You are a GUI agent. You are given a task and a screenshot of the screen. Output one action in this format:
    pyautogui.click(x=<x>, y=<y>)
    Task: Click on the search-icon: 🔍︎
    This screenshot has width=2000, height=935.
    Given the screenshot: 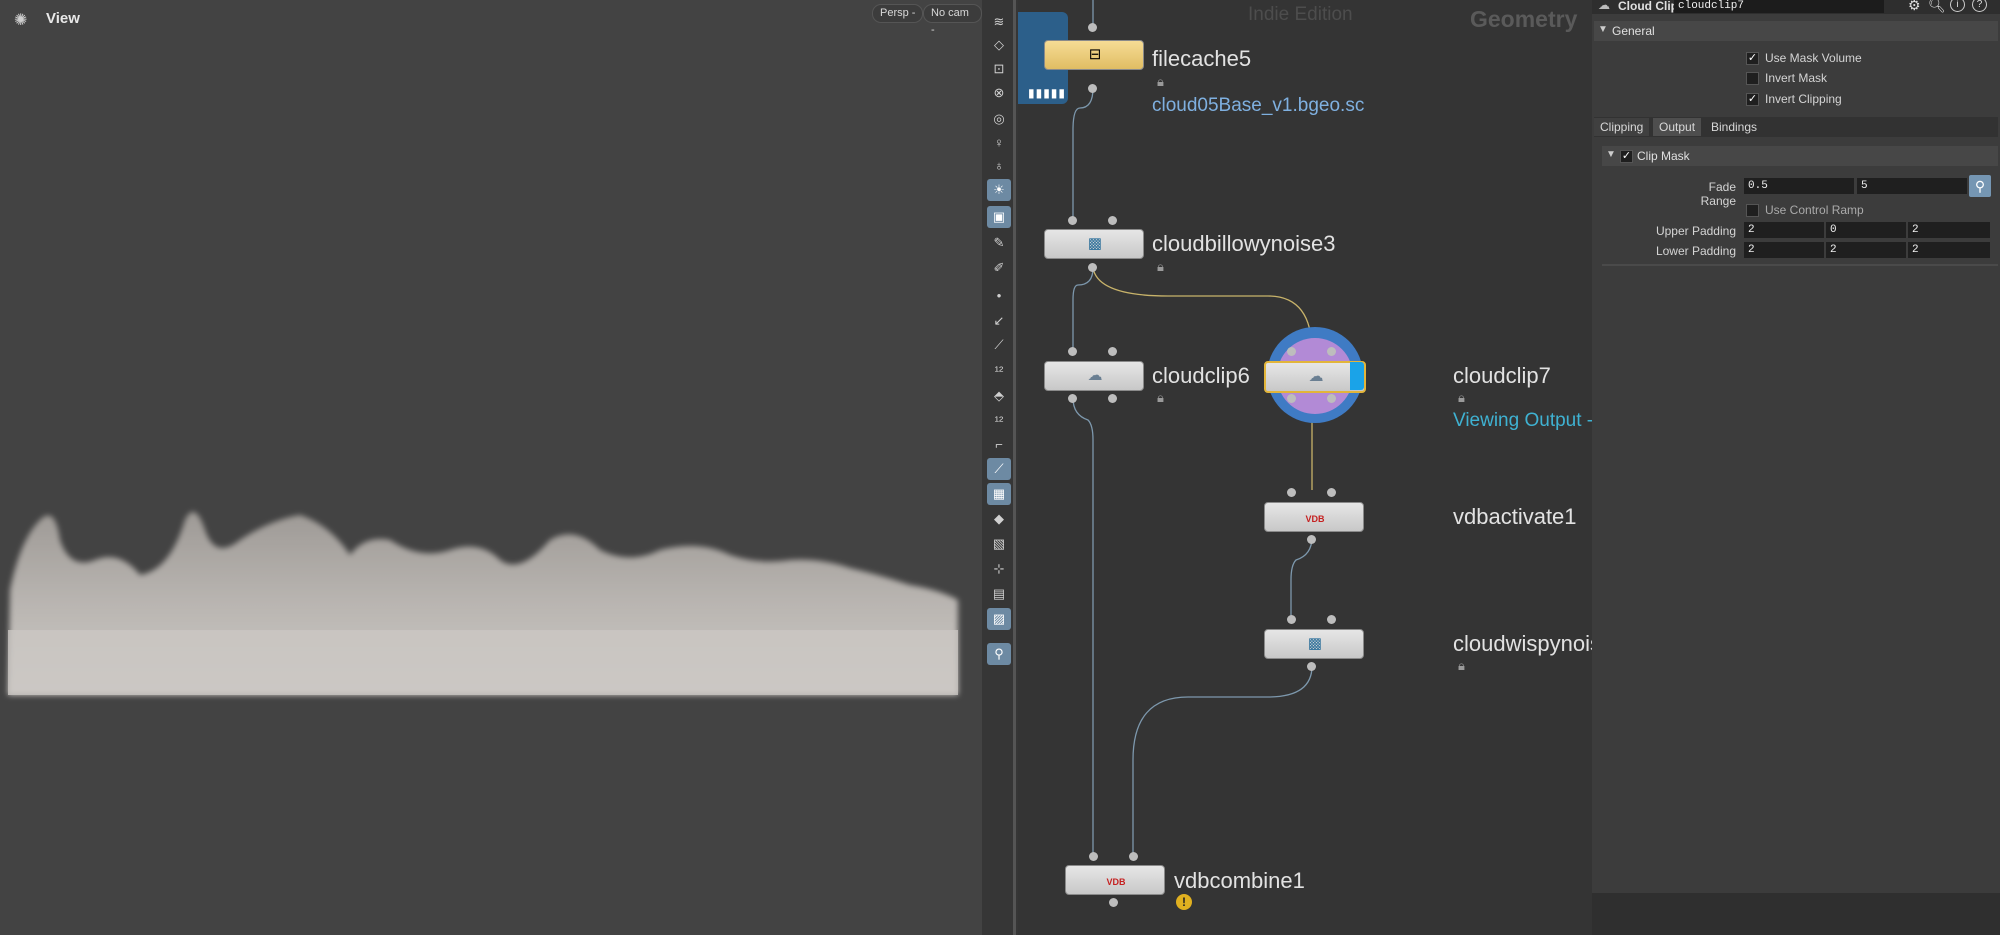 What is the action you would take?
    pyautogui.click(x=1937, y=7)
    